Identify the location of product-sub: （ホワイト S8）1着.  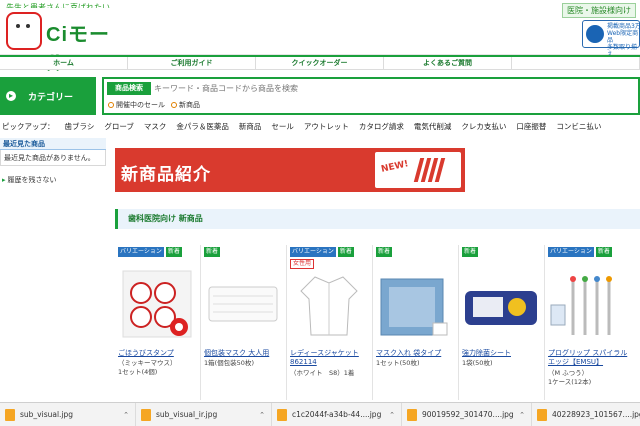
(322, 373).